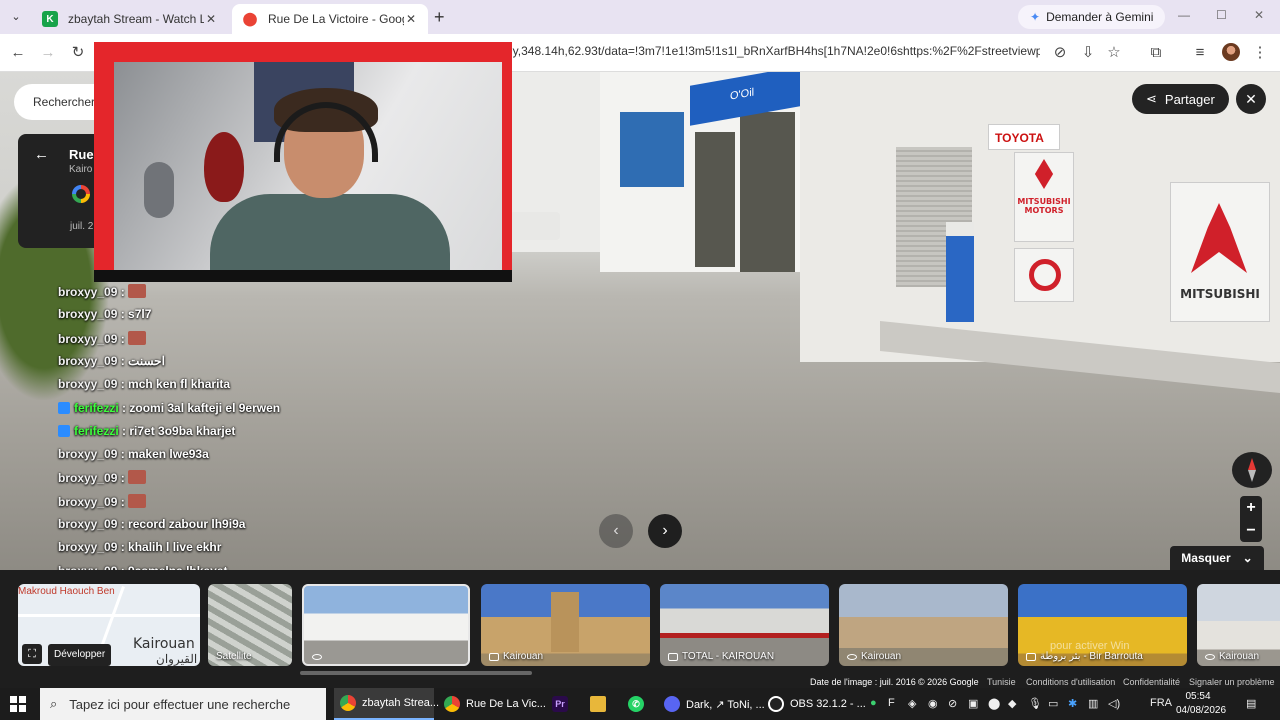  I want to click on gemini-button: ✦ Demander à Gemini, so click(1092, 17).